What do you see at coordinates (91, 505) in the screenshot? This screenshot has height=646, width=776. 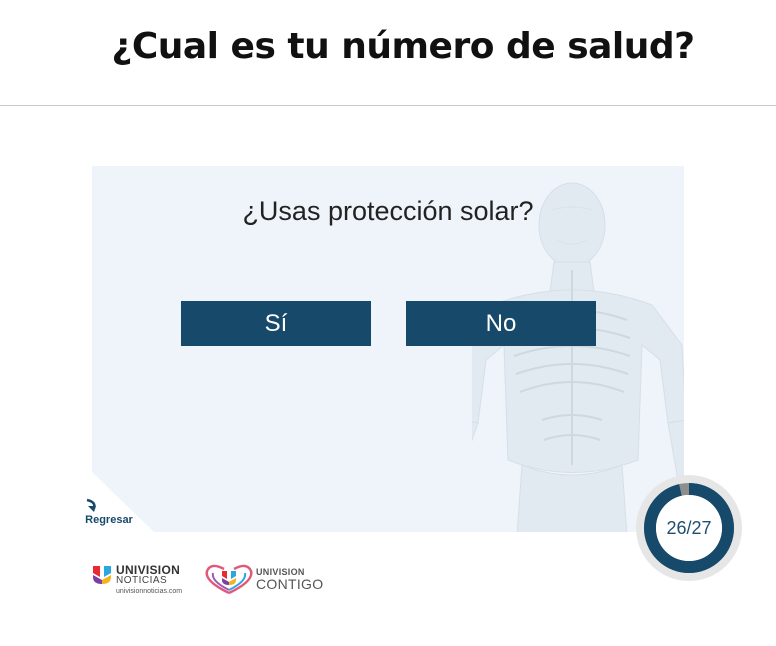 I see `back-arrow-icon` at bounding box center [91, 505].